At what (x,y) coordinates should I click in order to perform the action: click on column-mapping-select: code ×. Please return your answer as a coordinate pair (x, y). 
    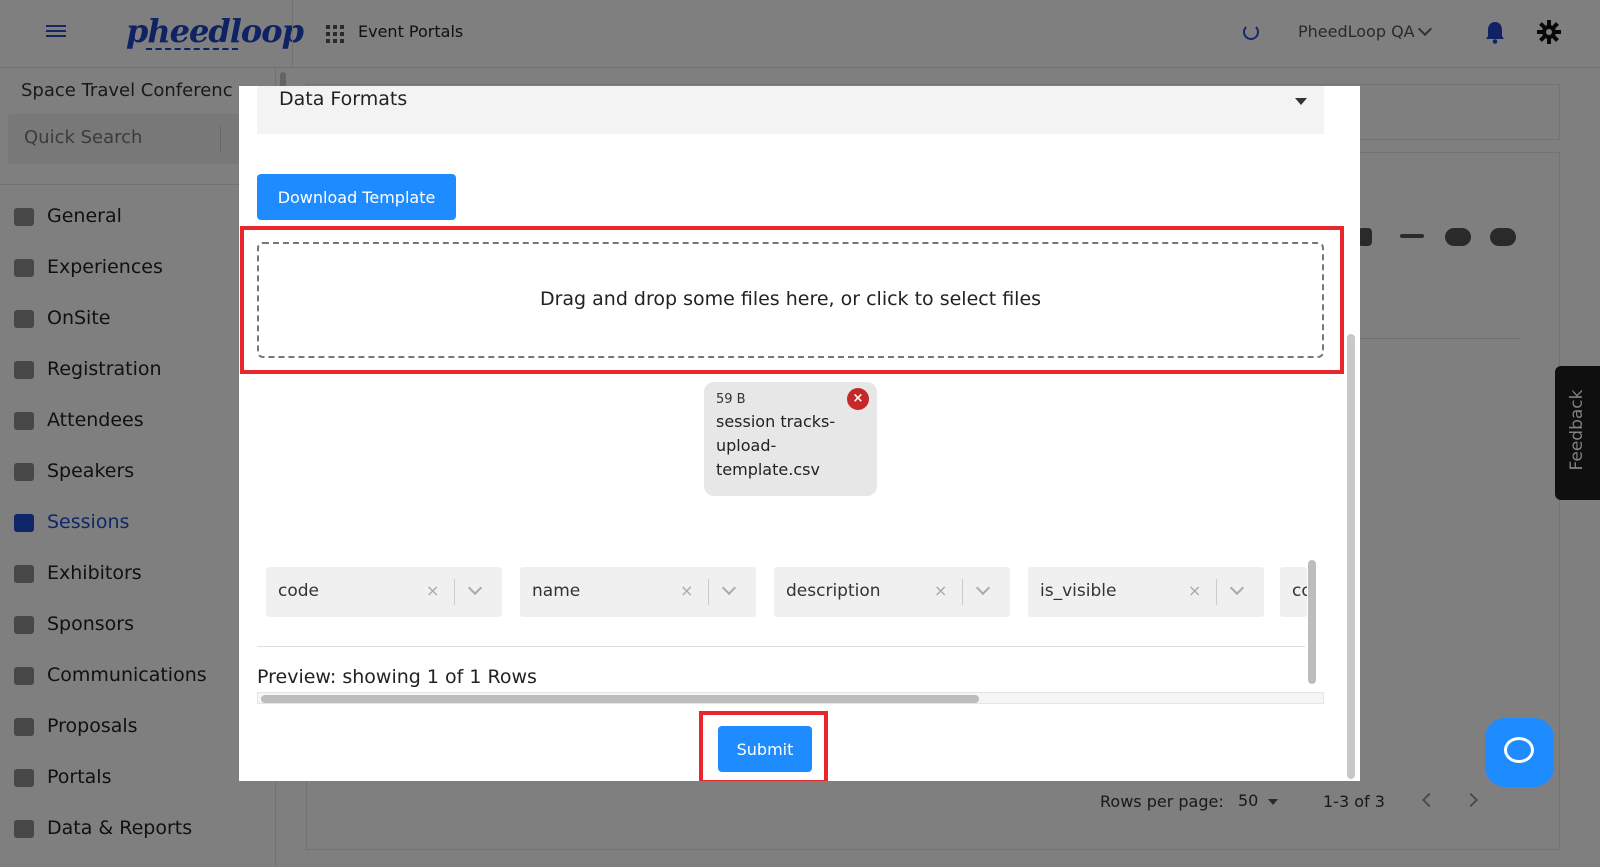
    Looking at the image, I should click on (384, 592).